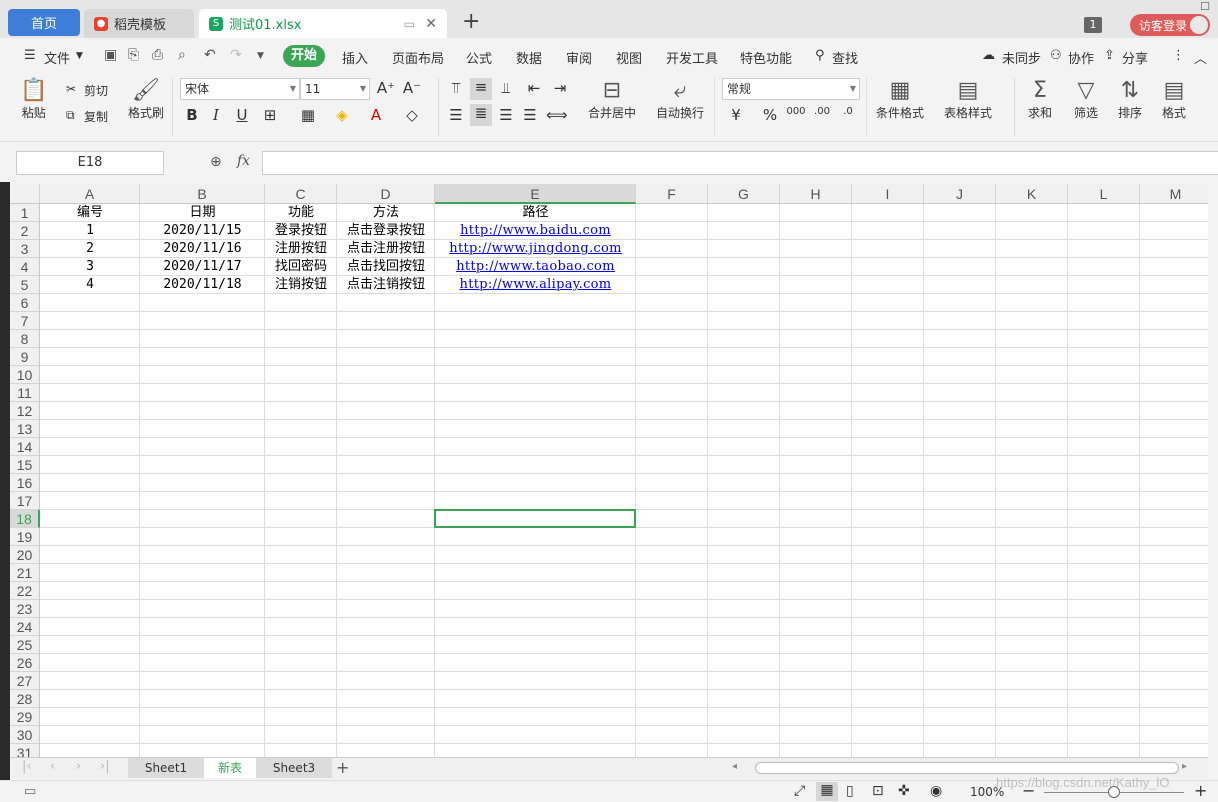  What do you see at coordinates (936, 791) in the screenshot?
I see `eye-protection-icon: ◉` at bounding box center [936, 791].